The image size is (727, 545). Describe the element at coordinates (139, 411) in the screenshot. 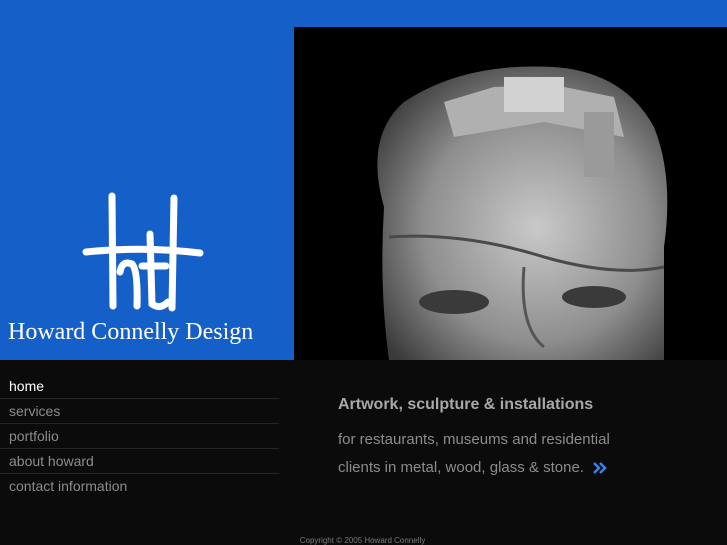

I see `nav-item-services: services` at that location.